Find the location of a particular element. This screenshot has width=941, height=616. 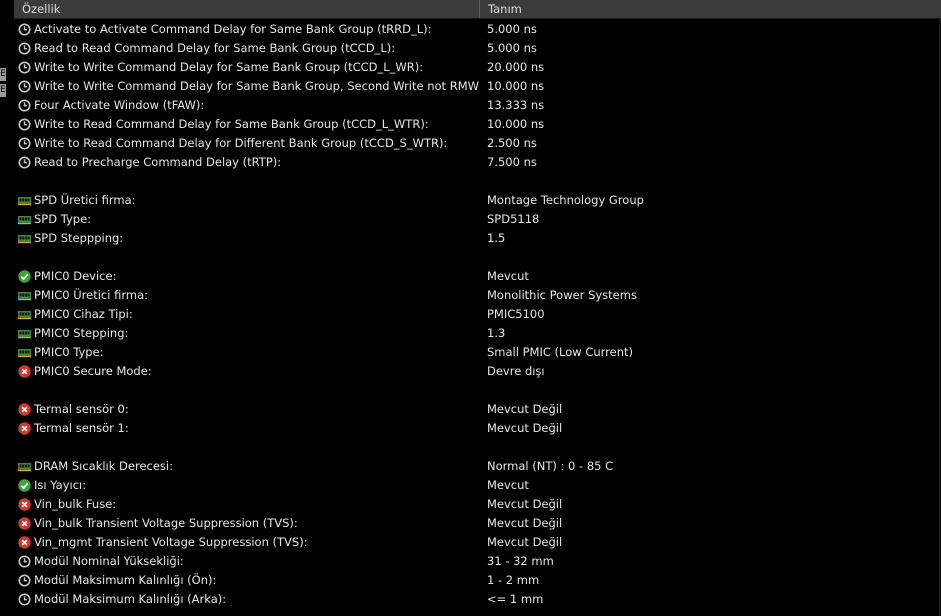

property-label: Read to Precharge Command Delay (tRTP): is located at coordinates (158, 162).